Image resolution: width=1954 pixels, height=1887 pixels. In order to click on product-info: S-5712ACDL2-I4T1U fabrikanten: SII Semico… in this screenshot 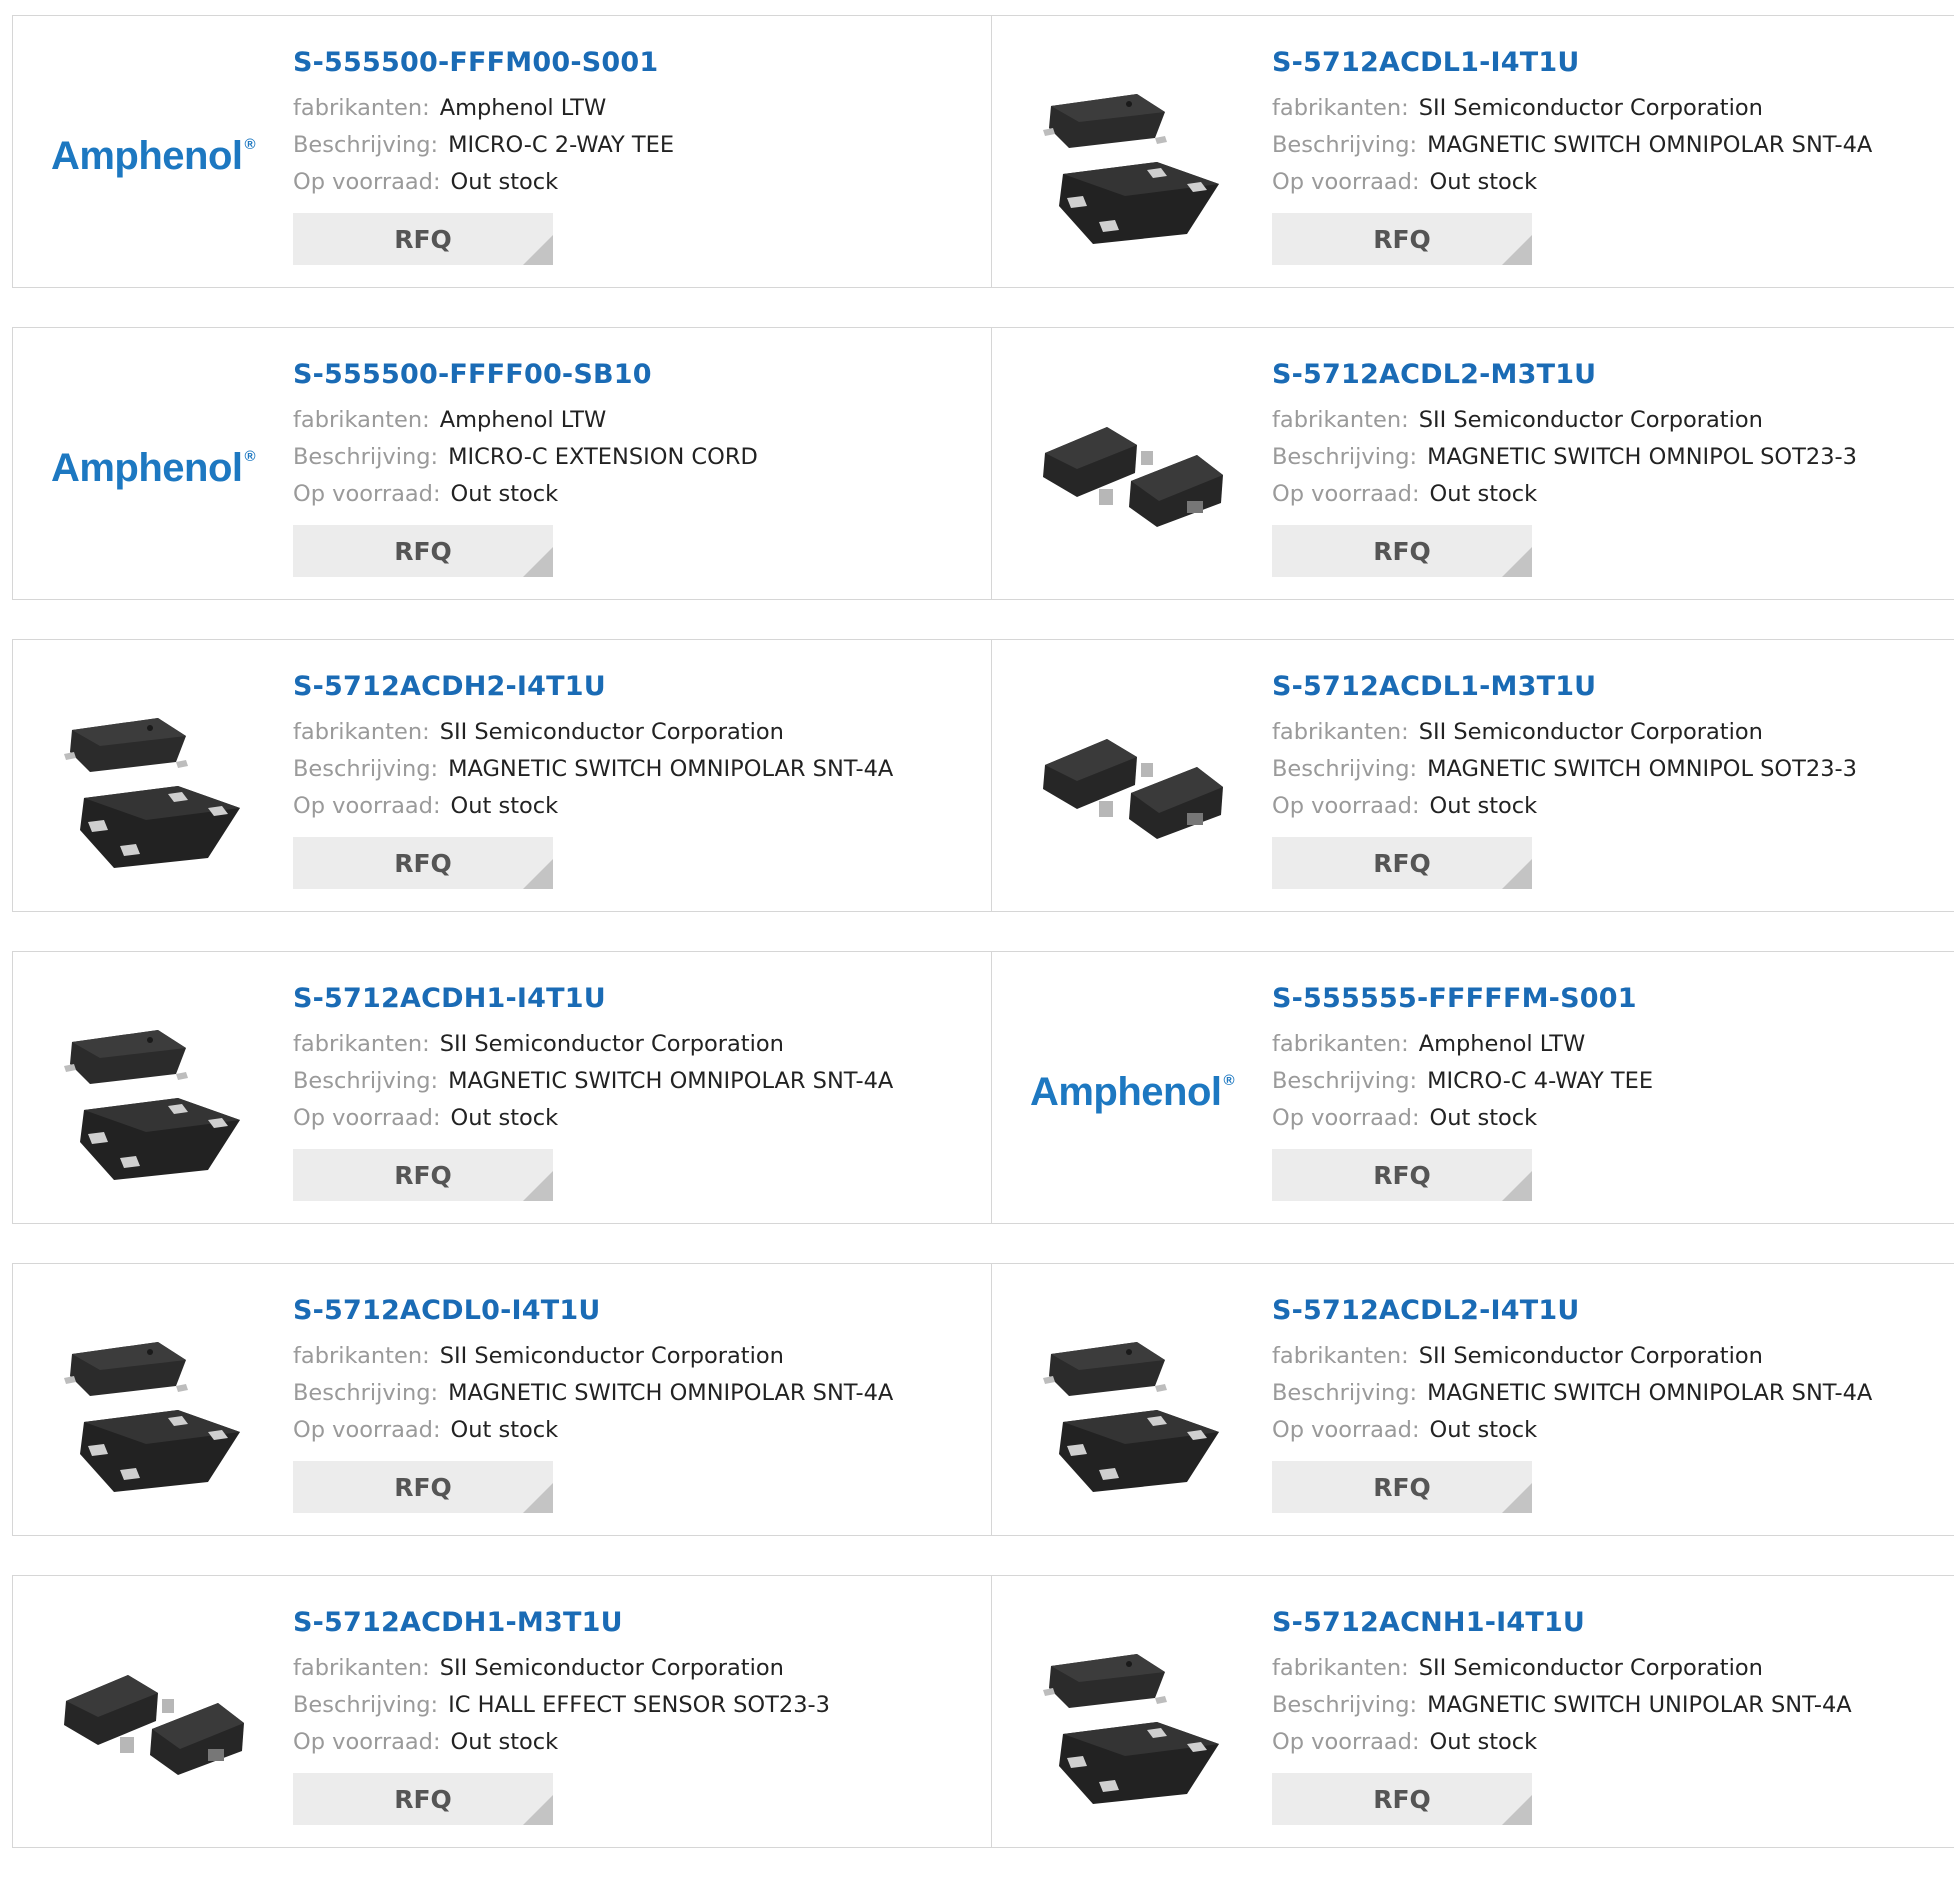, I will do `click(1572, 1402)`.